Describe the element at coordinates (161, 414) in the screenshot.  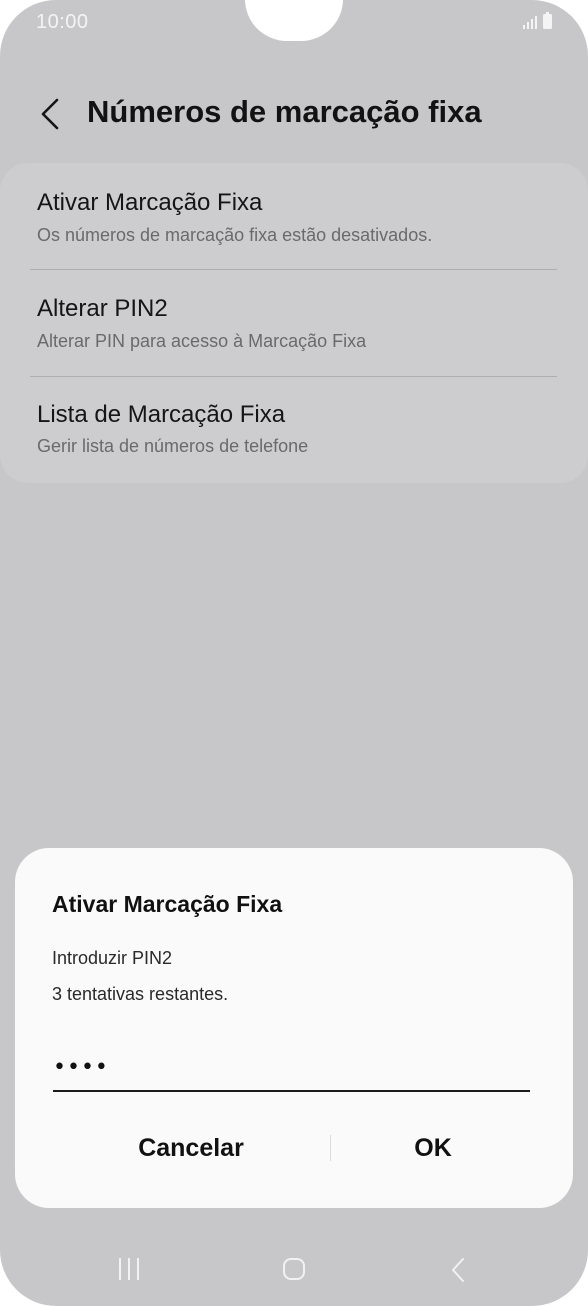
I see `setting-title: Lista de Marcação Fixa` at that location.